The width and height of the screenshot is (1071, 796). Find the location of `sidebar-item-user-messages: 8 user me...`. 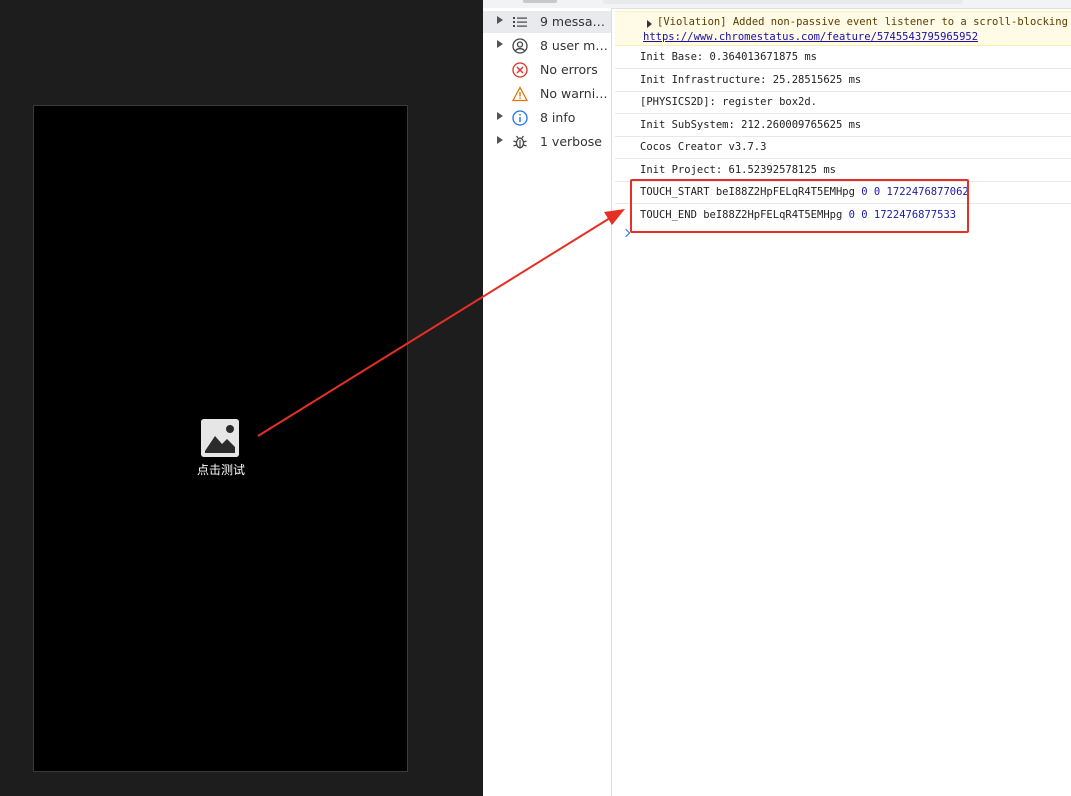

sidebar-item-user-messages: 8 user me... is located at coordinates (547, 46).